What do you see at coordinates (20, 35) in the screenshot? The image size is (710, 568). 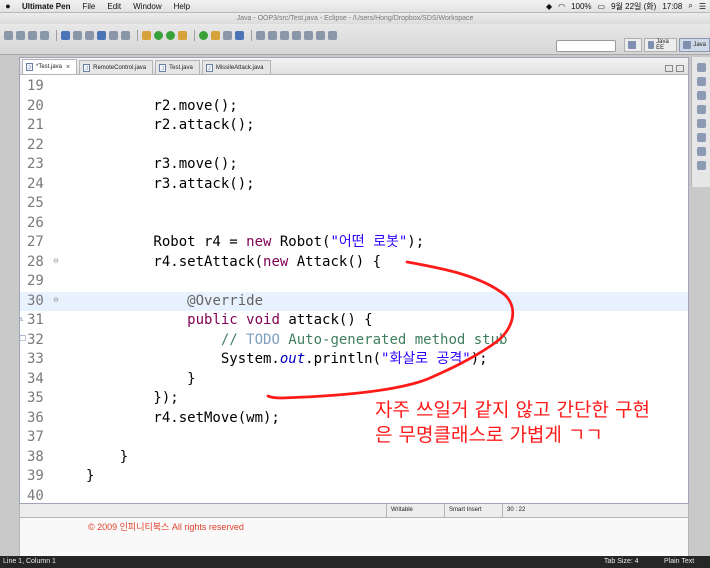 I see `save-icon` at bounding box center [20, 35].